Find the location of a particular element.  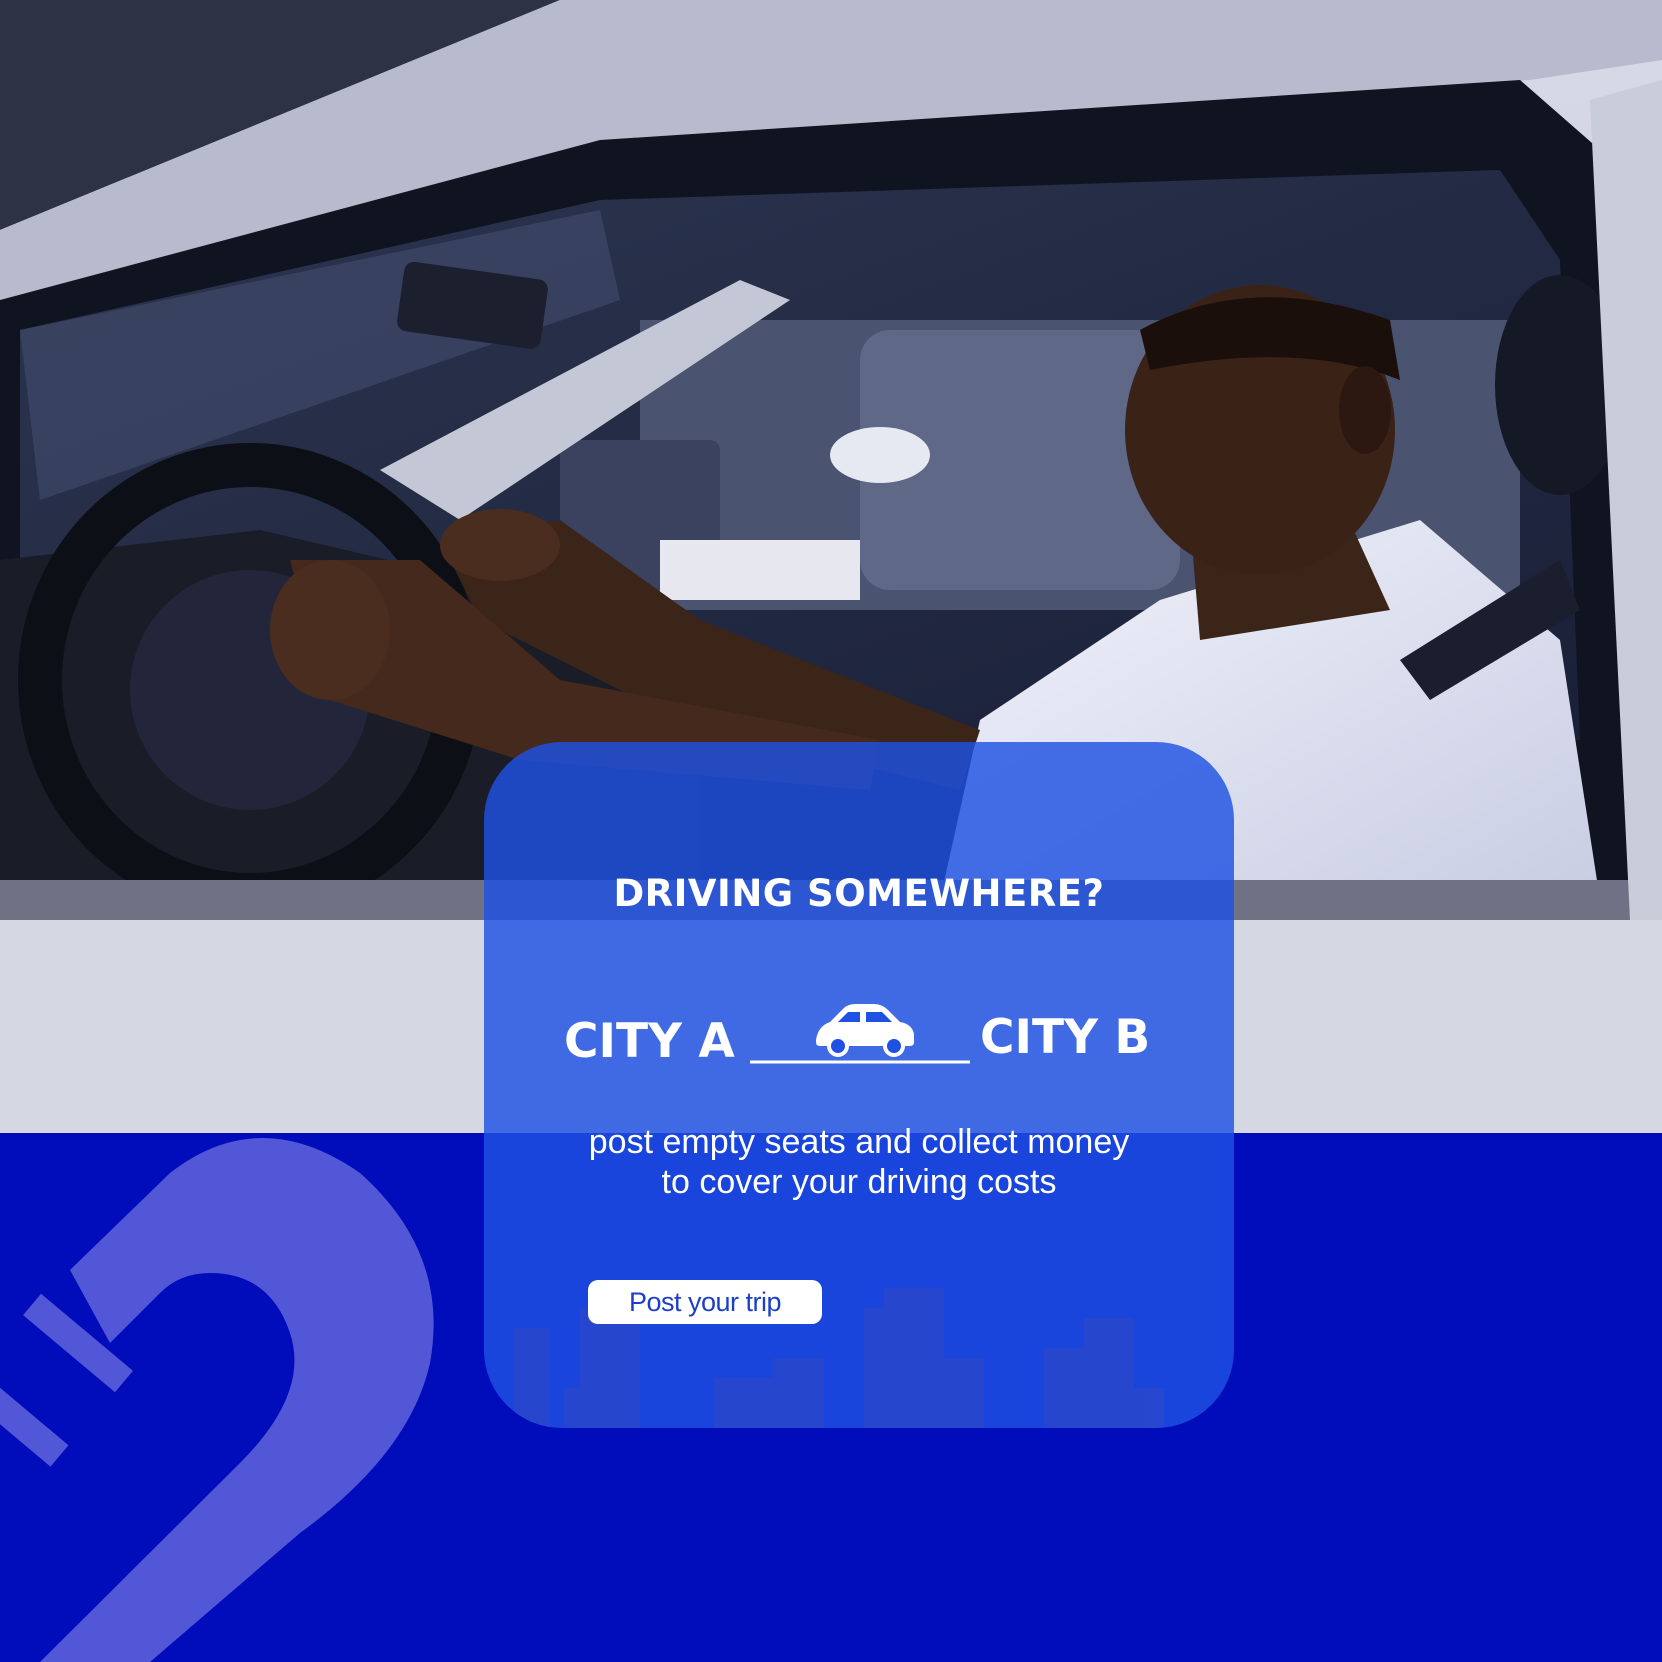

description-line-2: to cover your driving costs is located at coordinates (859, 1182).